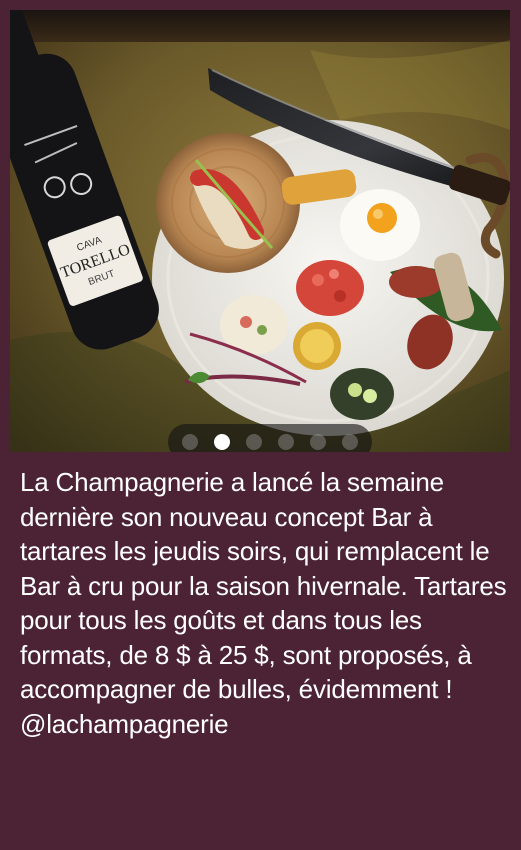 This screenshot has width=521, height=850. Describe the element at coordinates (270, 438) in the screenshot. I see `carousel-pagination` at that location.